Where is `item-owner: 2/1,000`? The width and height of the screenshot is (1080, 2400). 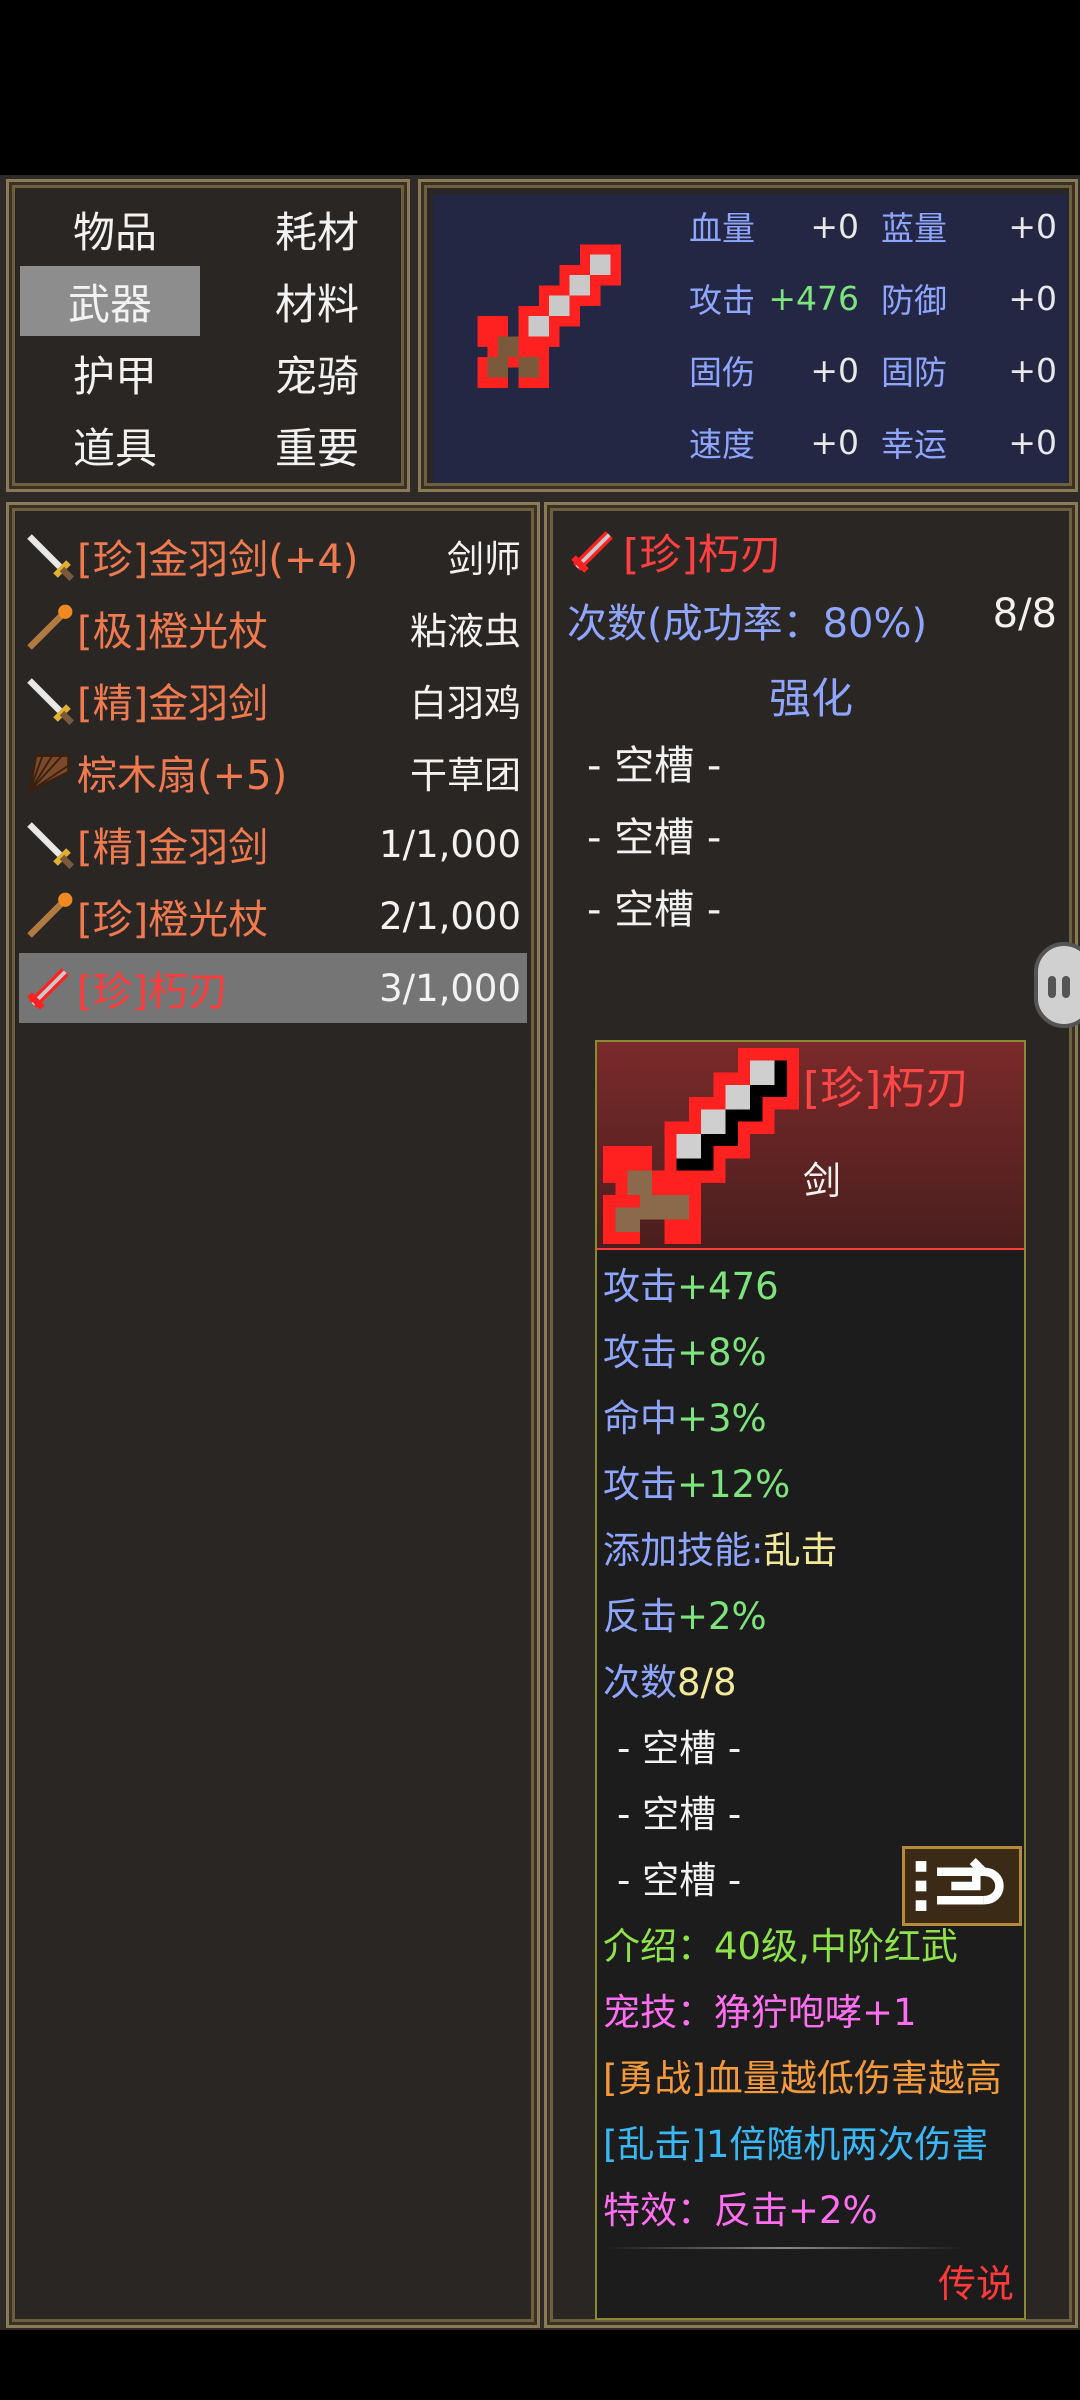 item-owner: 2/1,000 is located at coordinates (450, 916).